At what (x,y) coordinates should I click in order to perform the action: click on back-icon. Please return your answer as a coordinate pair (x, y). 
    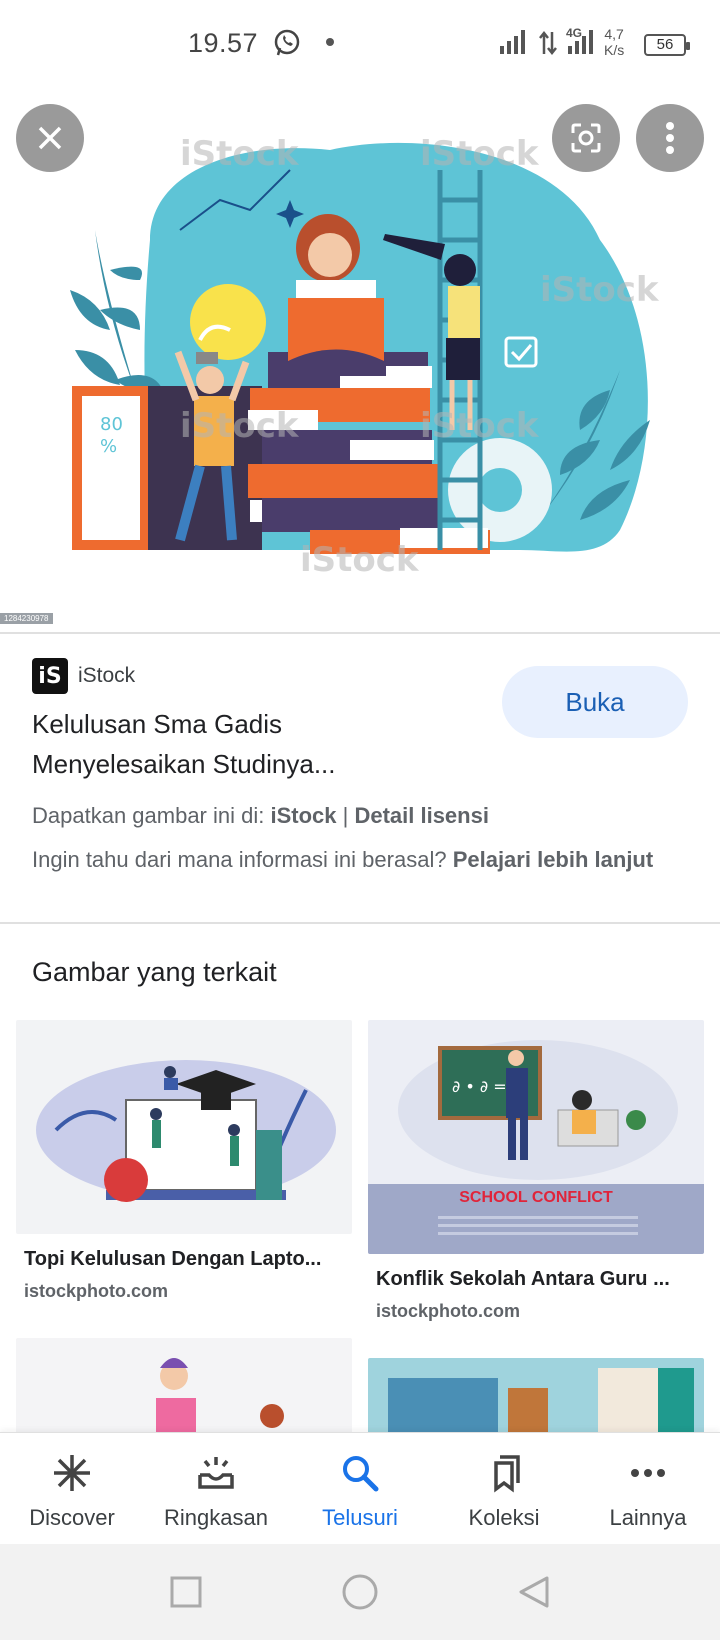
    Looking at the image, I should click on (534, 1592).